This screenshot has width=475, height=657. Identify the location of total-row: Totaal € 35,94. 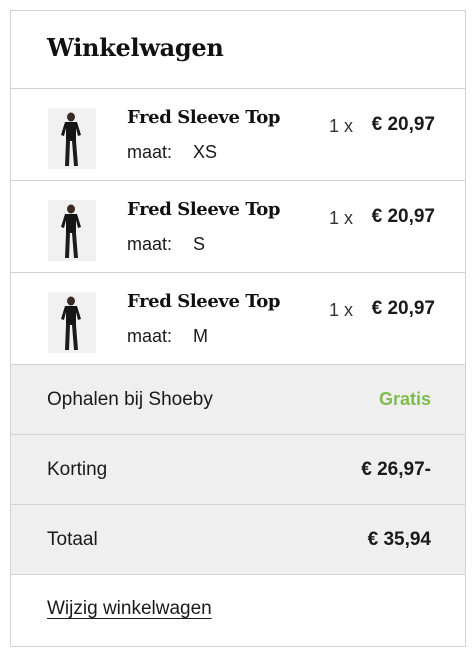
(238, 540).